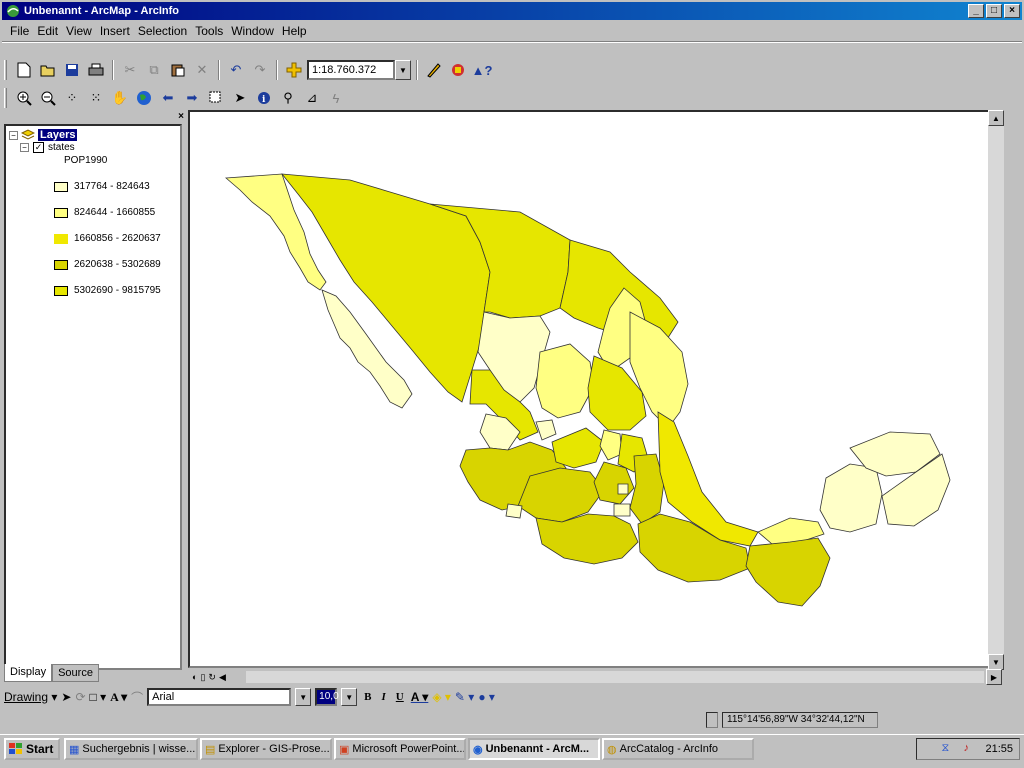 The width and height of the screenshot is (1024, 768). Describe the element at coordinates (96, 98) in the screenshot. I see `fixed-zoom-out-icon: ⁙` at that location.